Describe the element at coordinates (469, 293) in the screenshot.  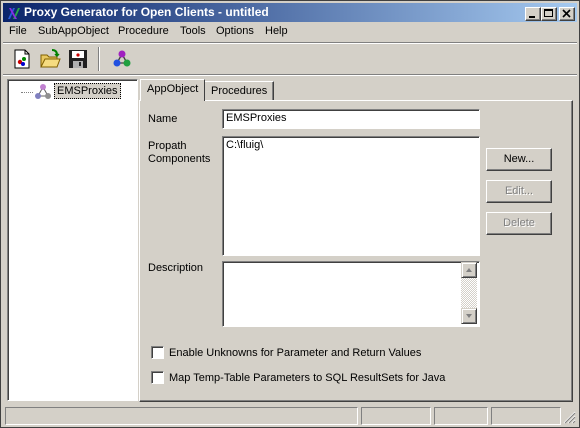
I see `description-scrollbar` at that location.